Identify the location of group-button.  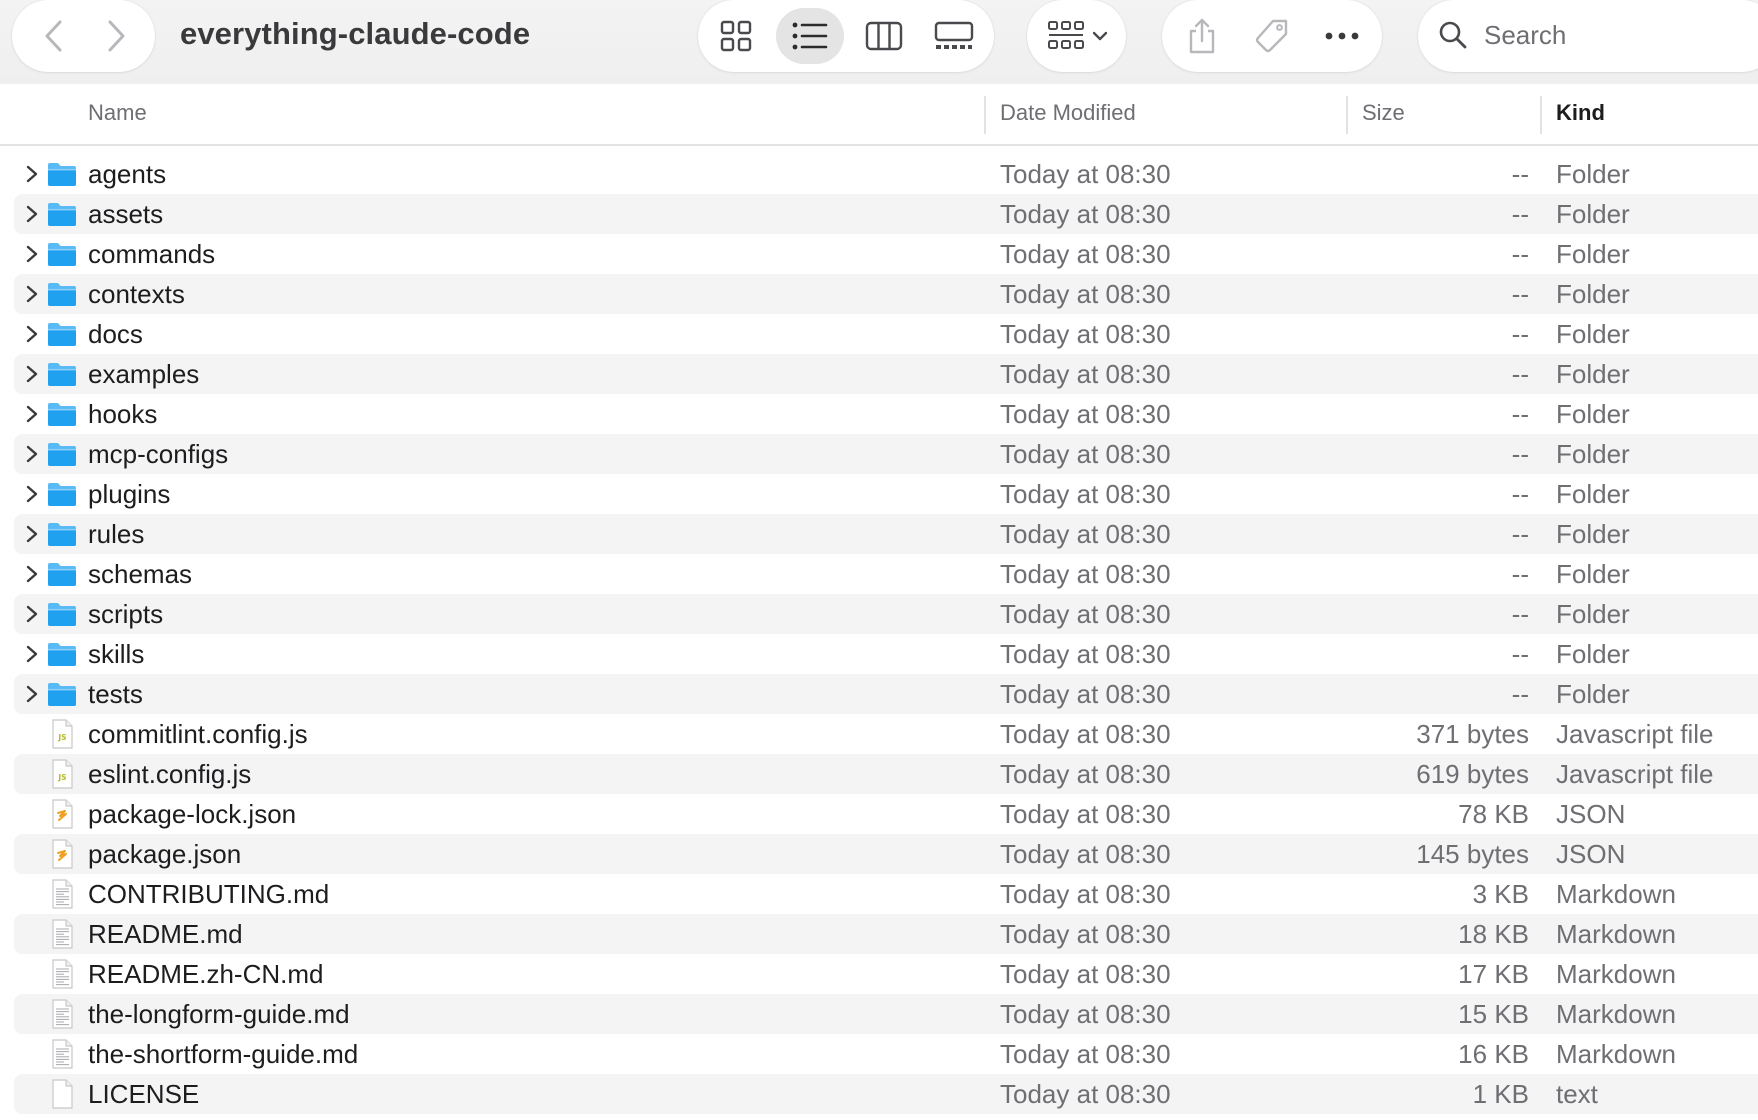
(1078, 36).